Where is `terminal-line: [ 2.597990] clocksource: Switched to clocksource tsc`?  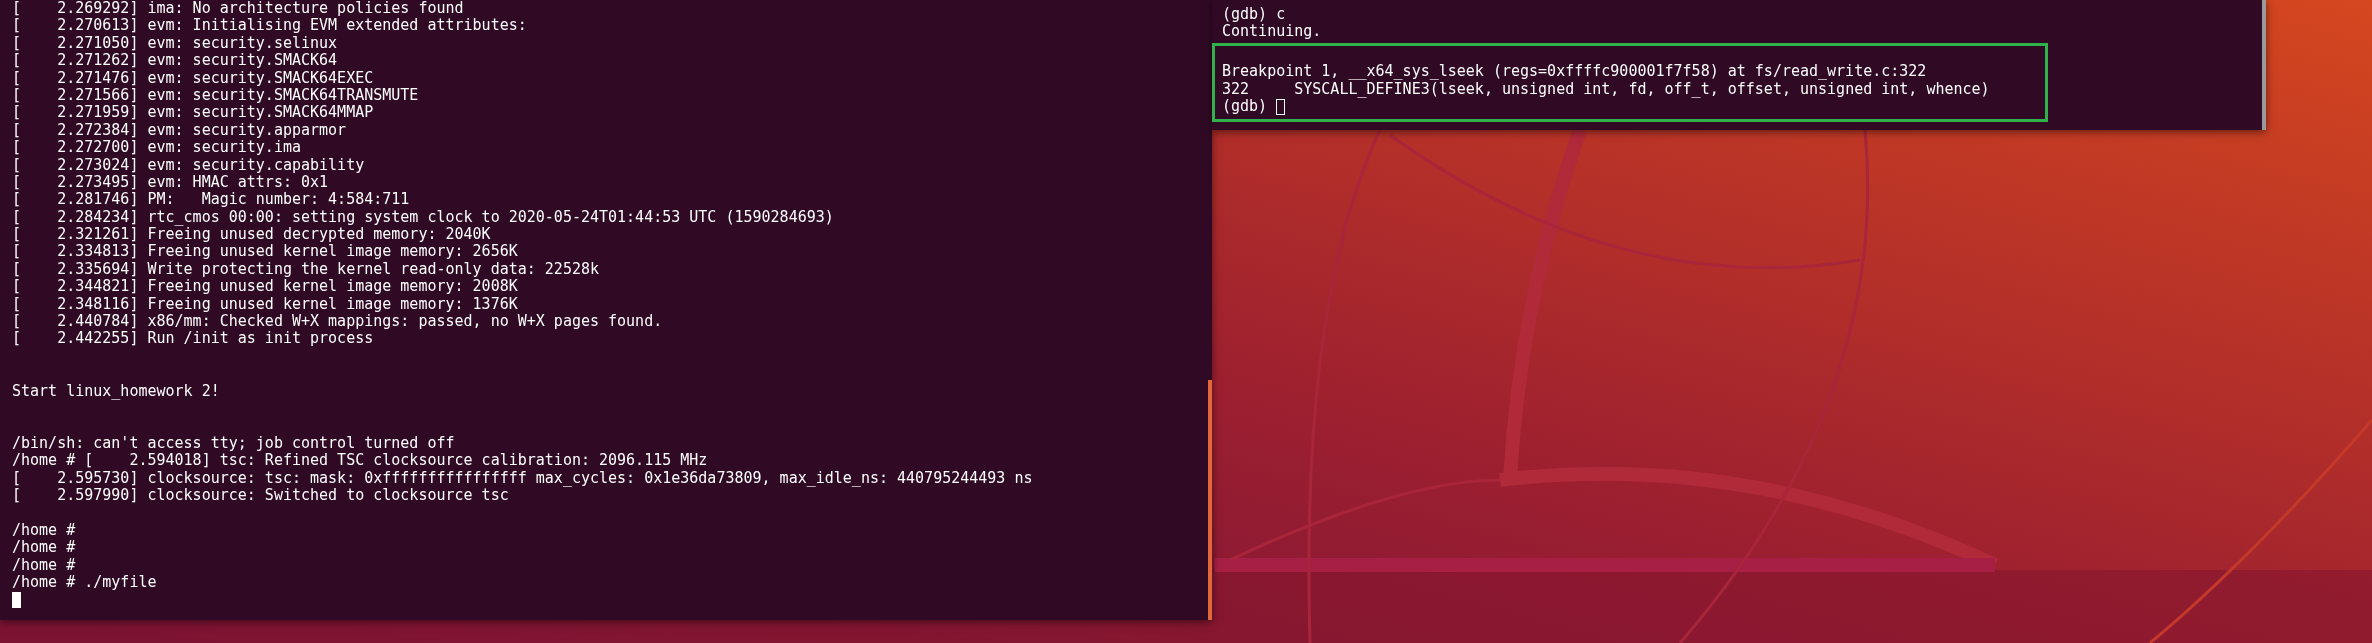
terminal-line: [ 2.597990] clocksource: Switched to clocksource tsc is located at coordinates (261, 495).